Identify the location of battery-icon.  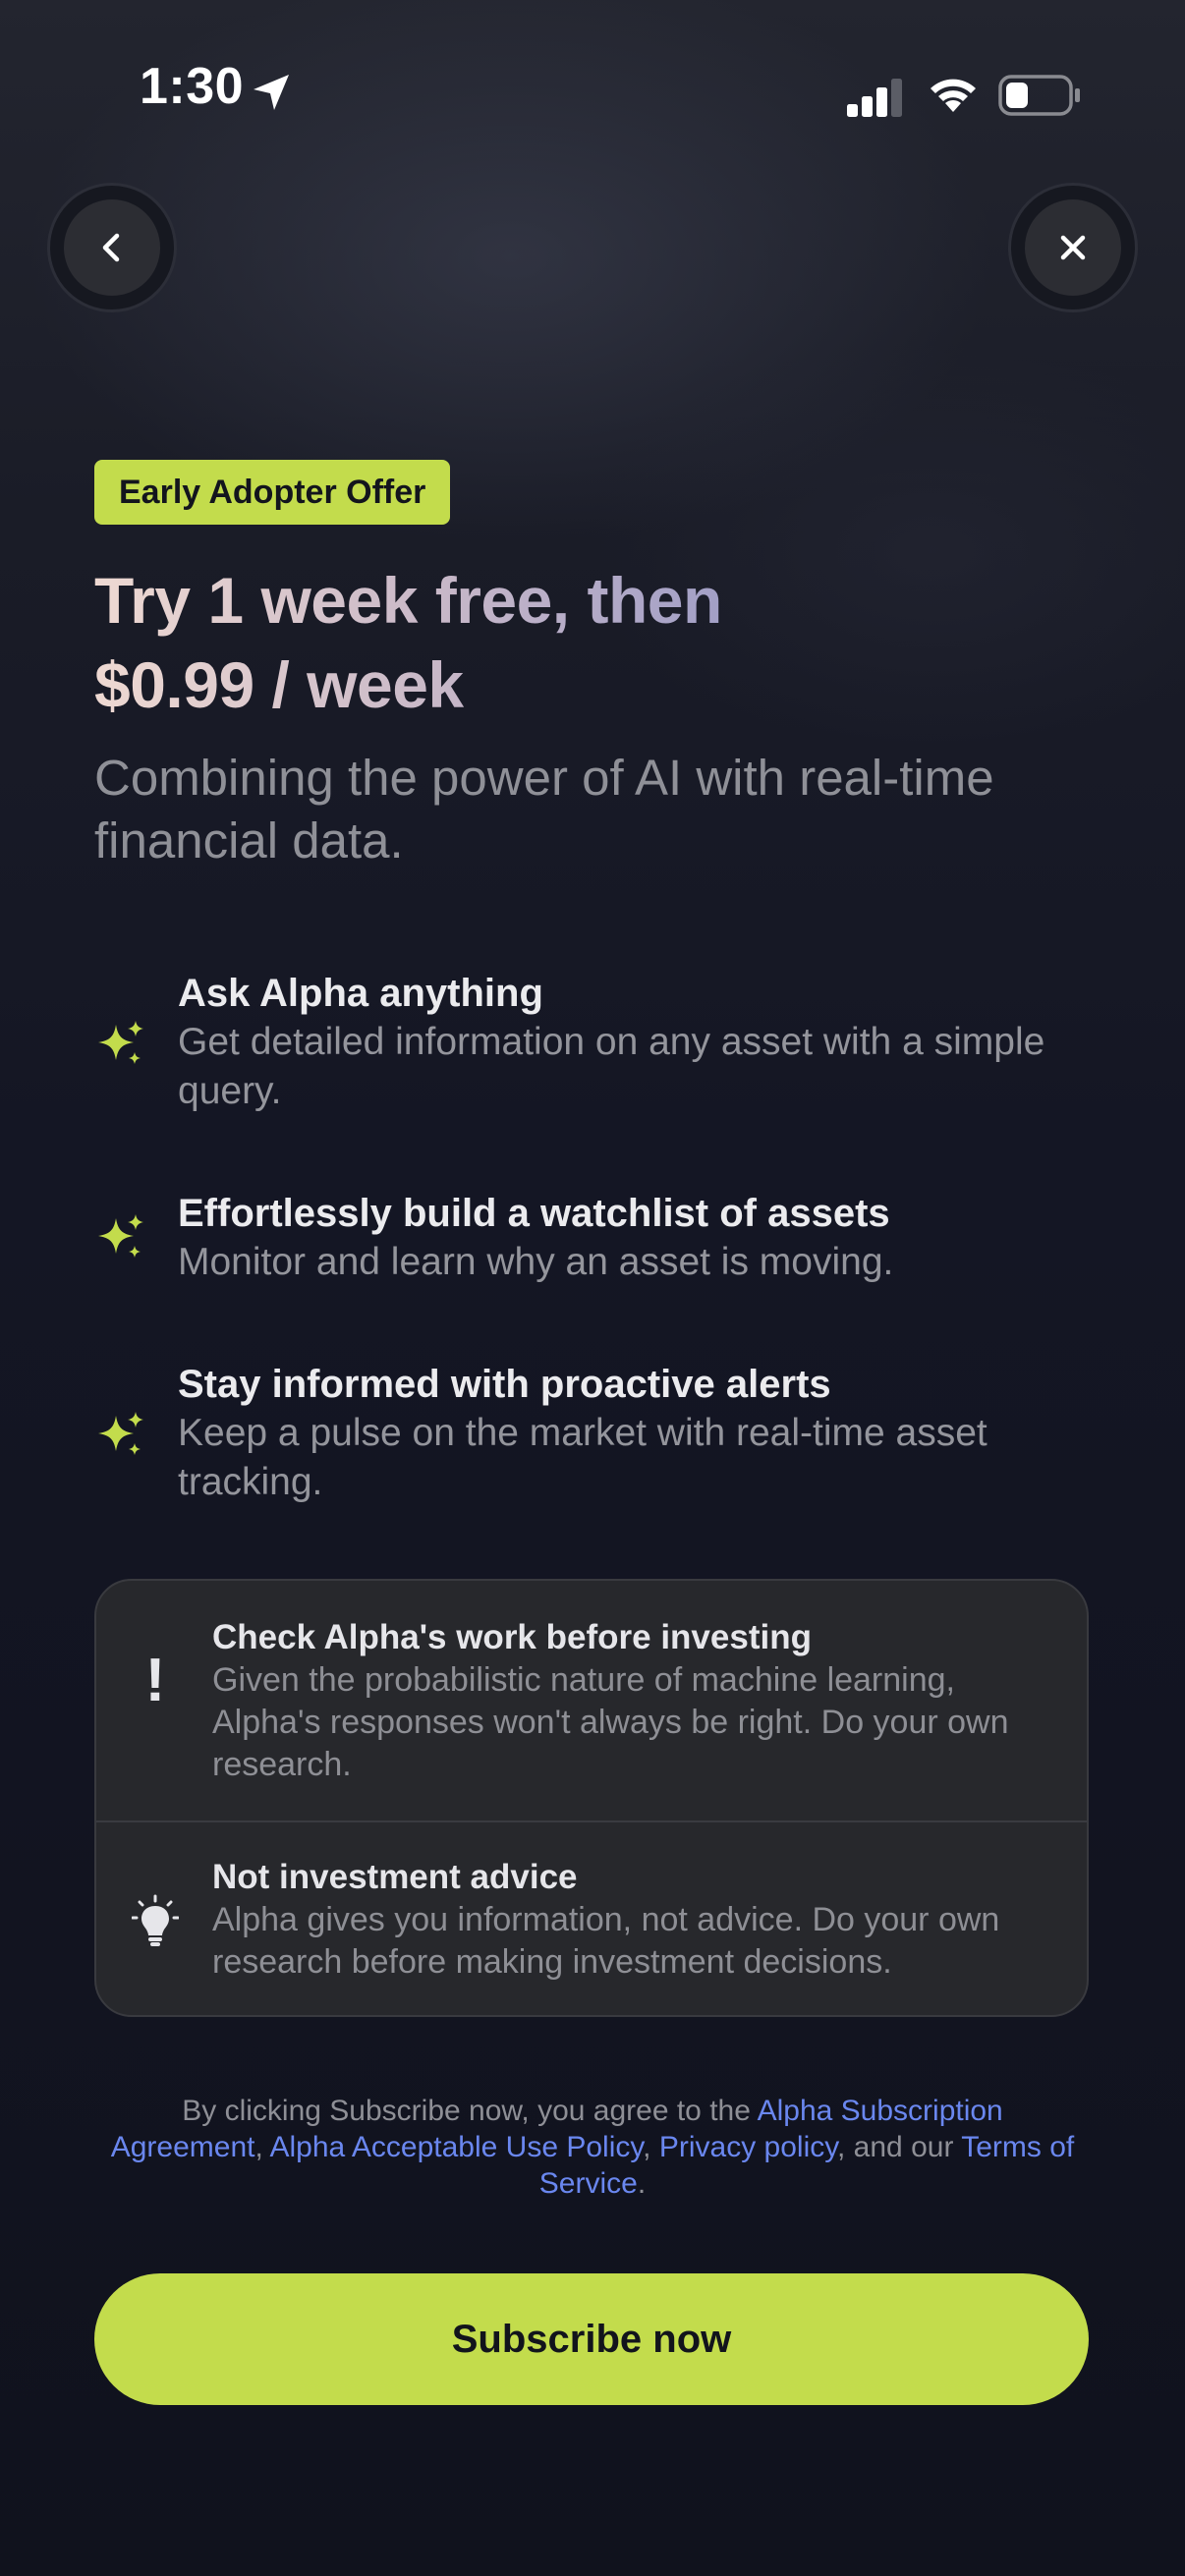
(1039, 95).